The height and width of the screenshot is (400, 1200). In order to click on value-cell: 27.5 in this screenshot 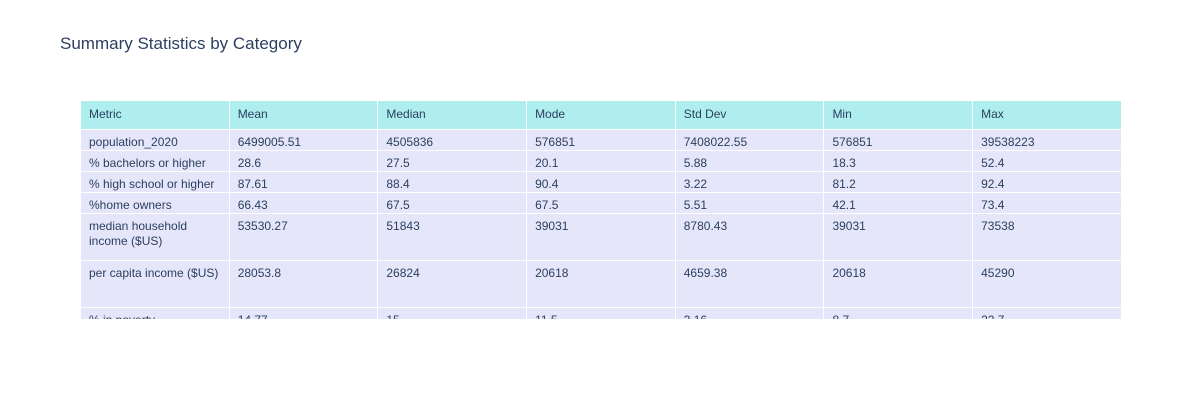, I will do `click(452, 161)`.